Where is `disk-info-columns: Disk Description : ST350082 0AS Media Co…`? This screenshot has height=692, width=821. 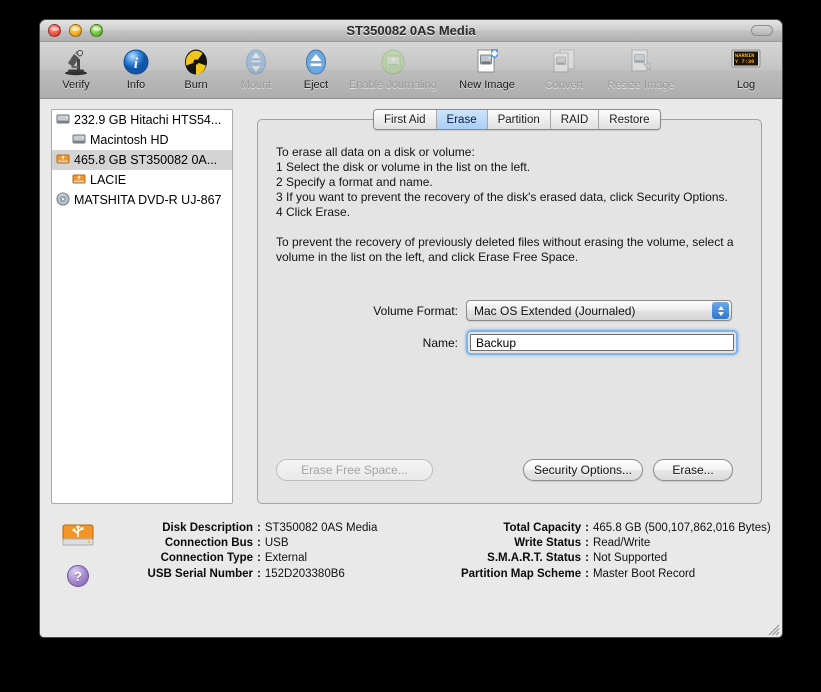
disk-info-columns: Disk Description : ST350082 0AS Media Co… is located at coordinates (438, 551).